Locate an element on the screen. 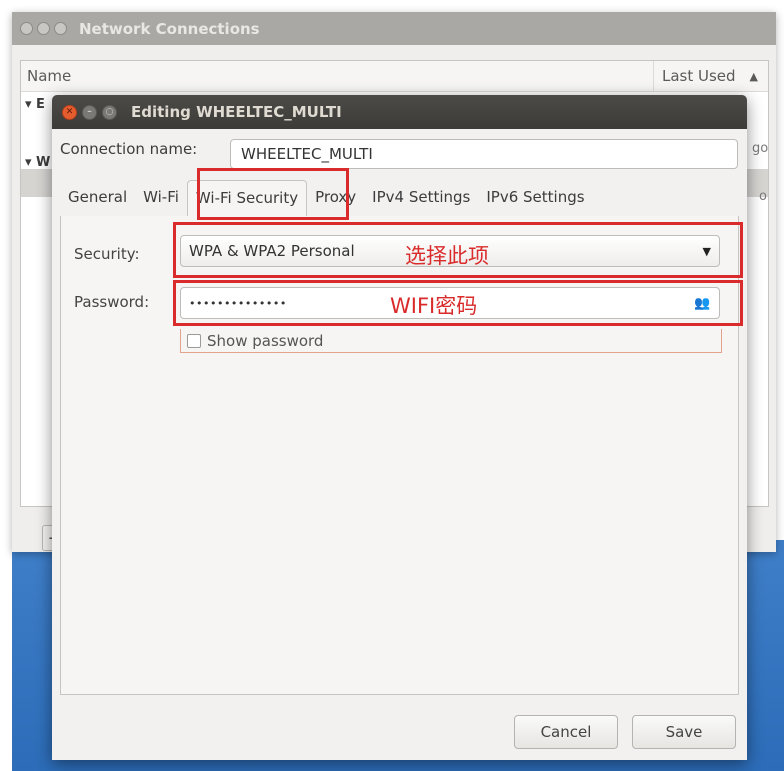 The image size is (784, 771). sort-ascending-icon: ▲ is located at coordinates (753, 76).